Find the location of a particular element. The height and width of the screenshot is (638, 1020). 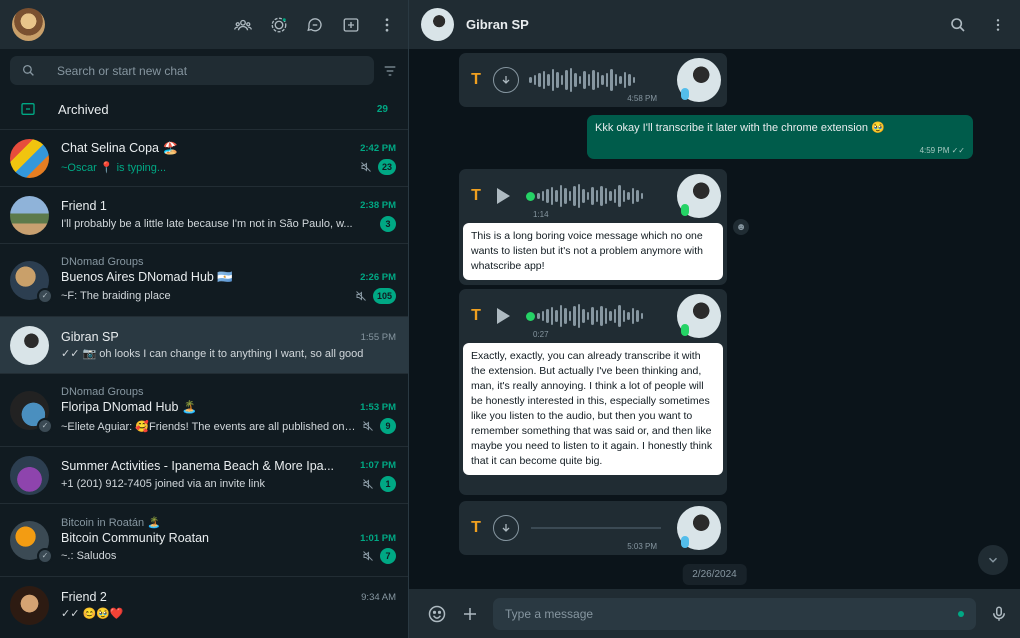

search-input is located at coordinates (209, 70).